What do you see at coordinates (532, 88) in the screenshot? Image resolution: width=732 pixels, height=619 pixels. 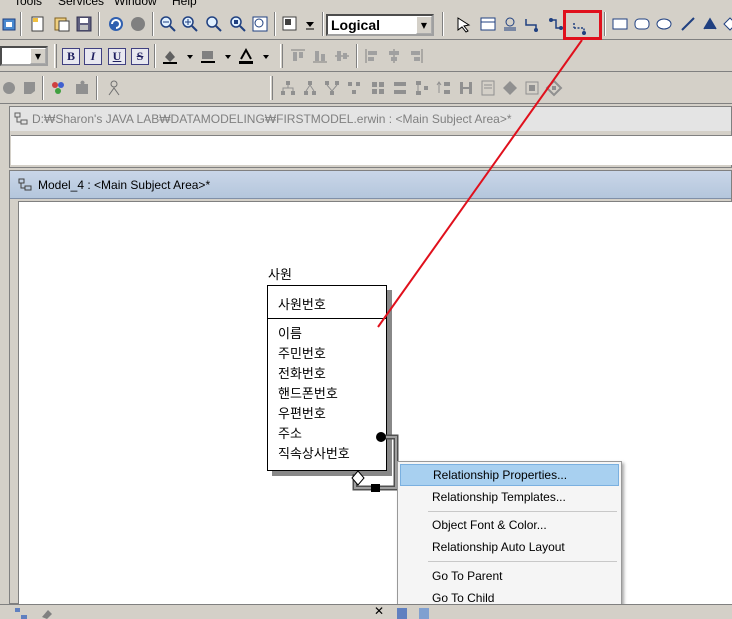 I see `layout-box-icon` at bounding box center [532, 88].